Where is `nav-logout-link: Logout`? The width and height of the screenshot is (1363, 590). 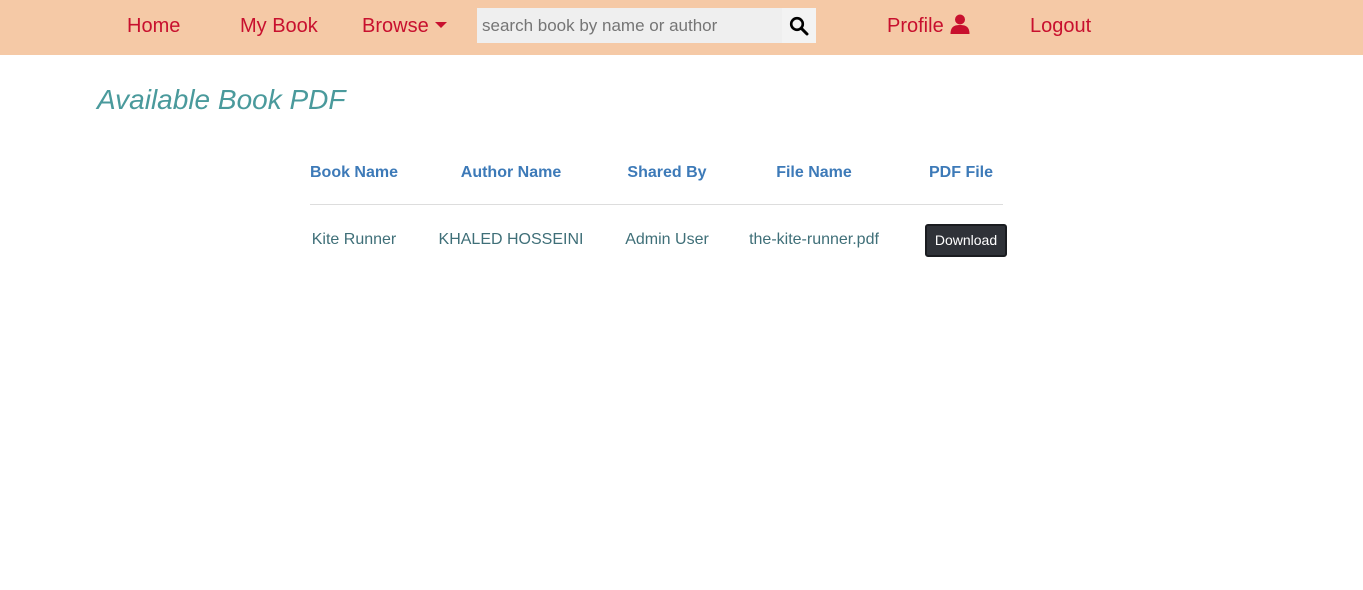
nav-logout-link: Logout is located at coordinates (1060, 26).